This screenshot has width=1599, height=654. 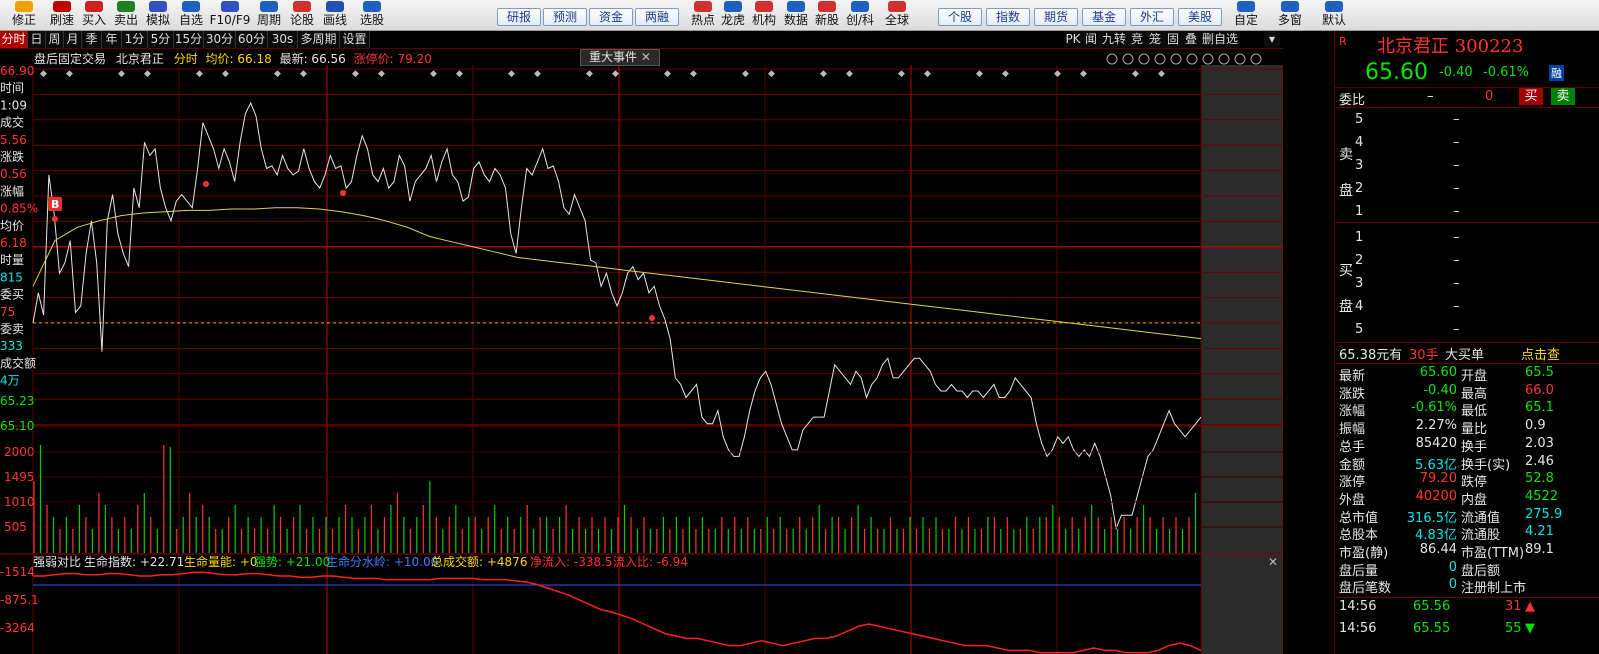 I want to click on play-icon, so click(x=1176, y=59).